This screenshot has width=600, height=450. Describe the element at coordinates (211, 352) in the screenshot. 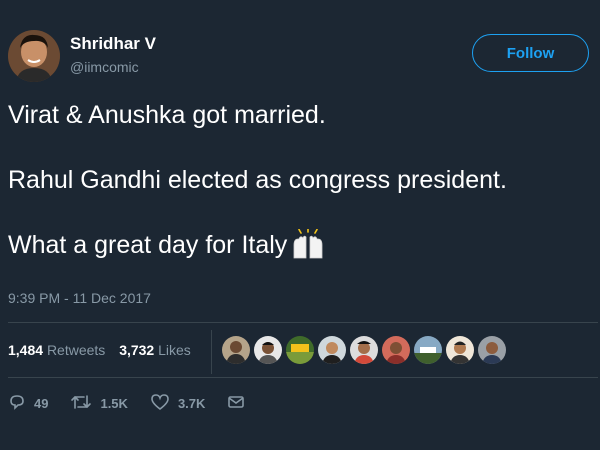

I see `stats-separator` at that location.